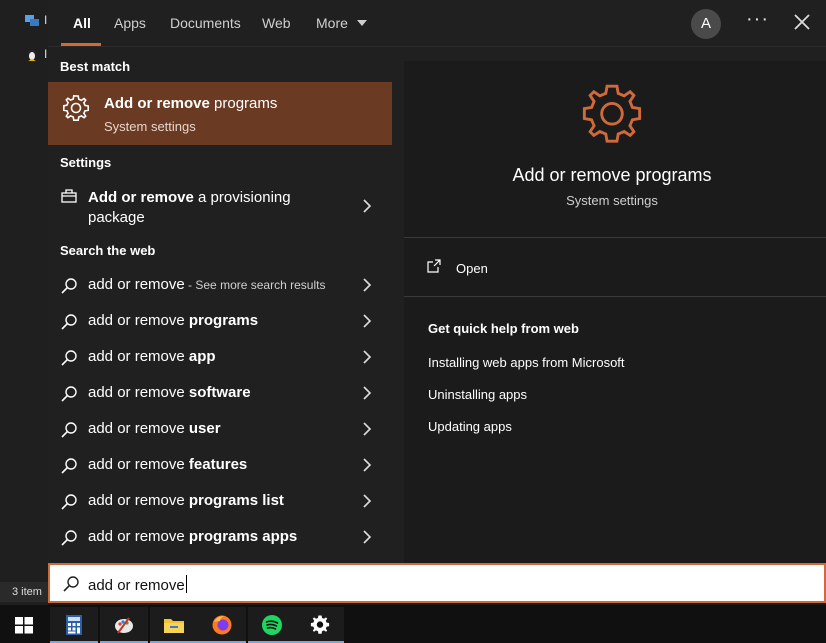 The width and height of the screenshot is (826, 643). I want to click on linux-penguin-icon, so click(32, 54).